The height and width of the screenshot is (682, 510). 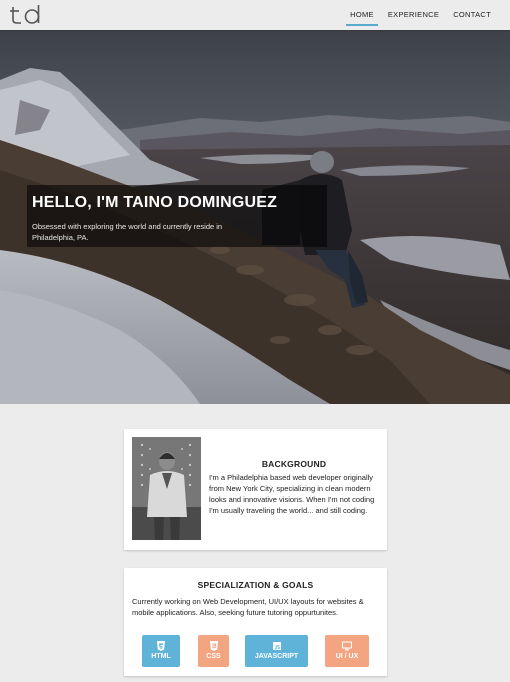 I want to click on skill-css-label: CSS, so click(x=213, y=656).